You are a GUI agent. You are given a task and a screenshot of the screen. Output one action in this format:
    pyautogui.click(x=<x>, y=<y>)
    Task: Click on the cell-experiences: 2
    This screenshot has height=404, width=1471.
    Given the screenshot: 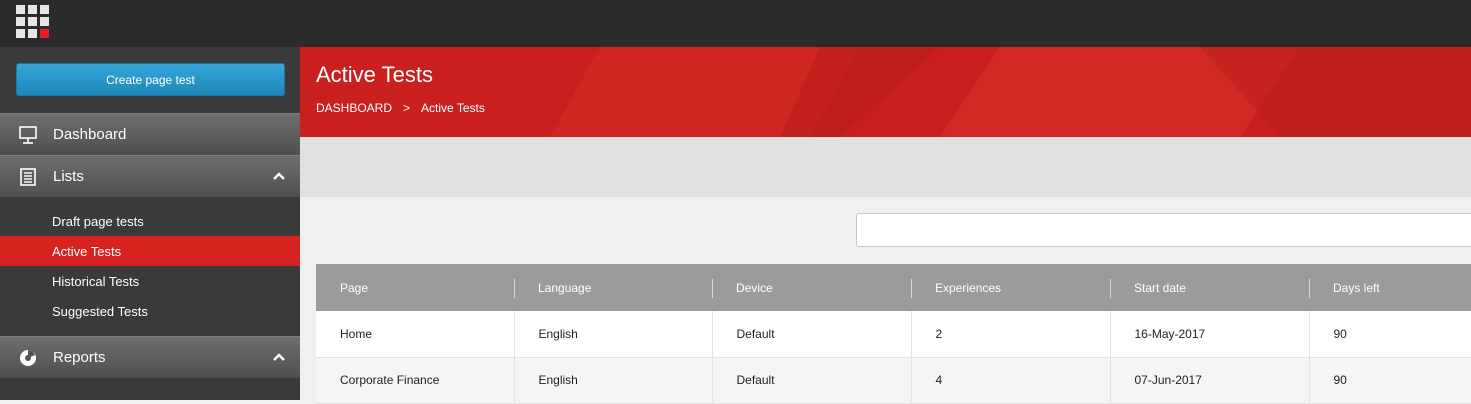 What is the action you would take?
    pyautogui.click(x=1010, y=334)
    